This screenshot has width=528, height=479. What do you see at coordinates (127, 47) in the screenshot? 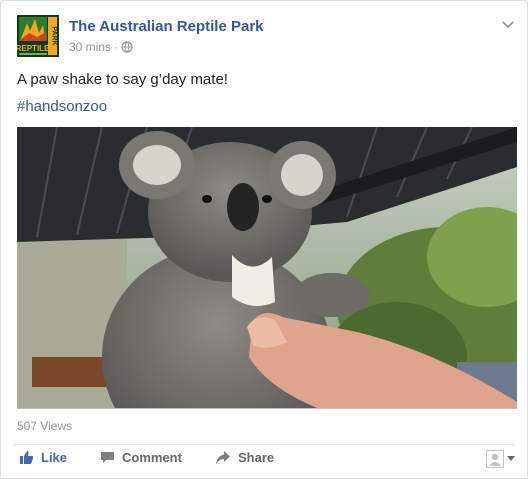
I see `globe-icon` at bounding box center [127, 47].